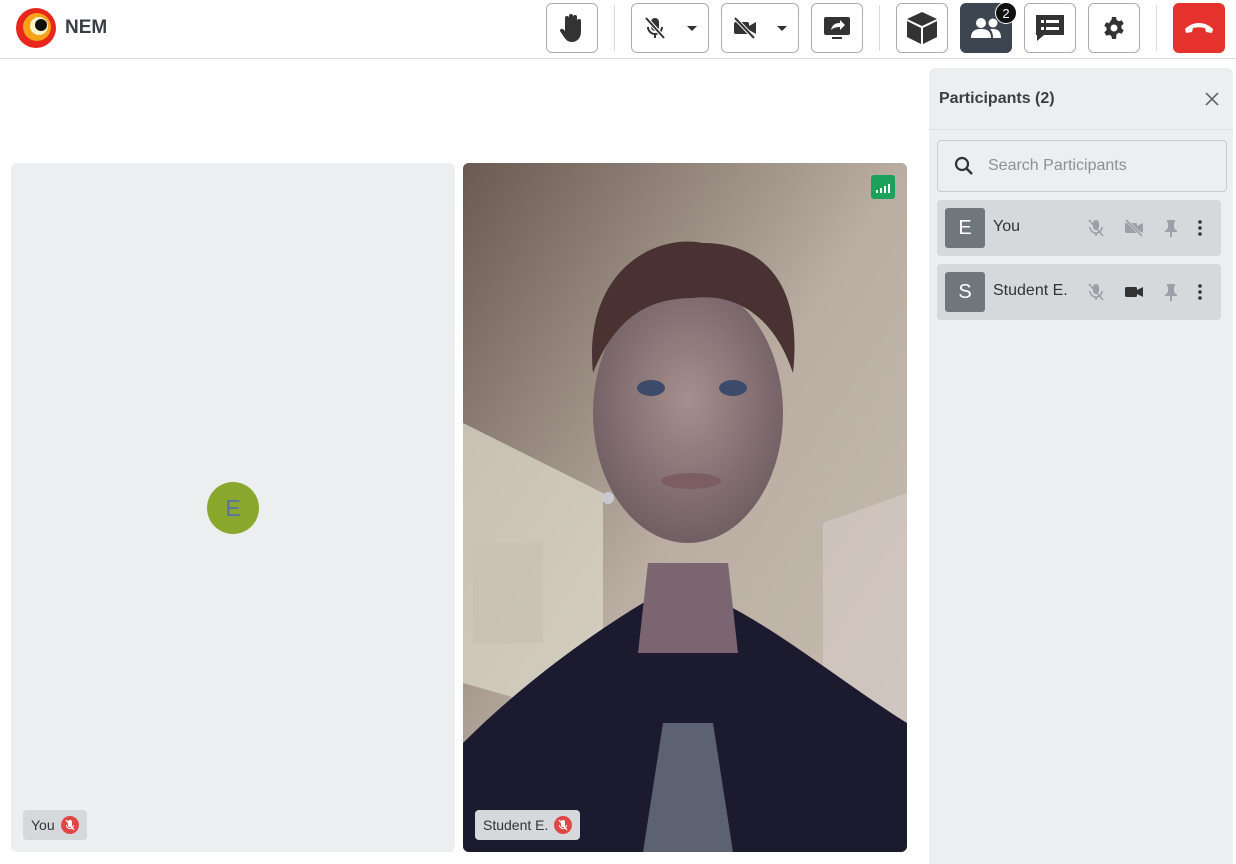 This screenshot has width=1236, height=864. Describe the element at coordinates (760, 28) in the screenshot. I see `camera-button` at that location.